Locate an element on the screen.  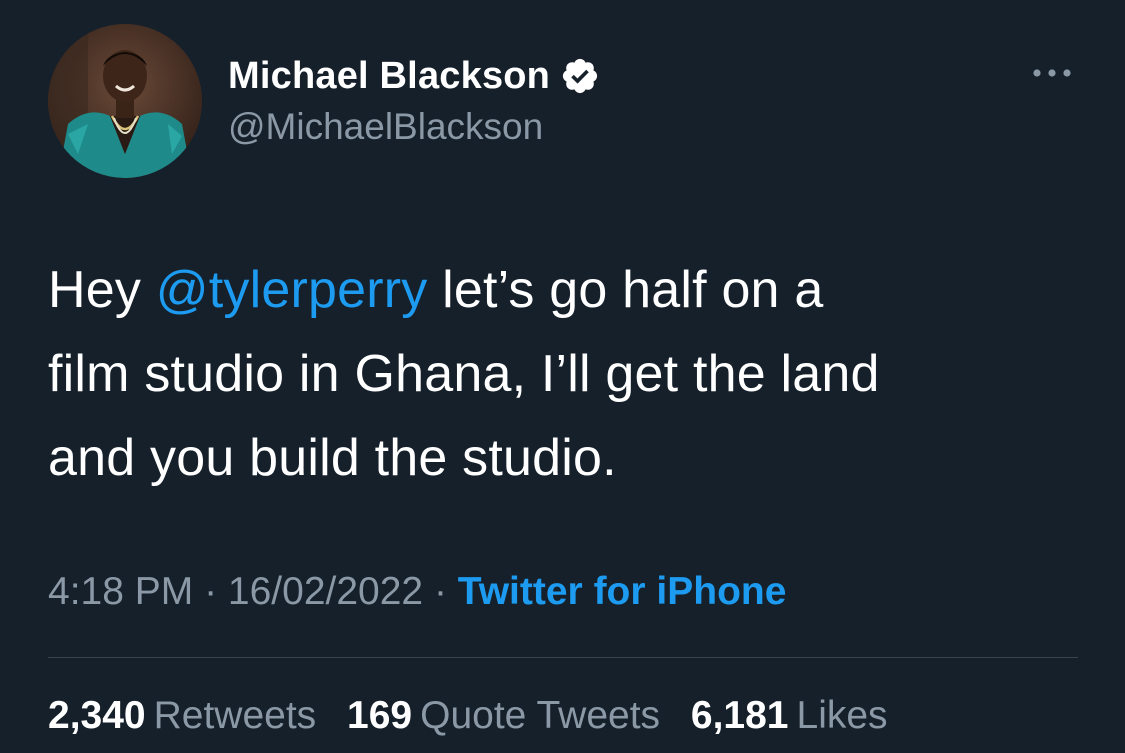
avatar is located at coordinates (125, 101).